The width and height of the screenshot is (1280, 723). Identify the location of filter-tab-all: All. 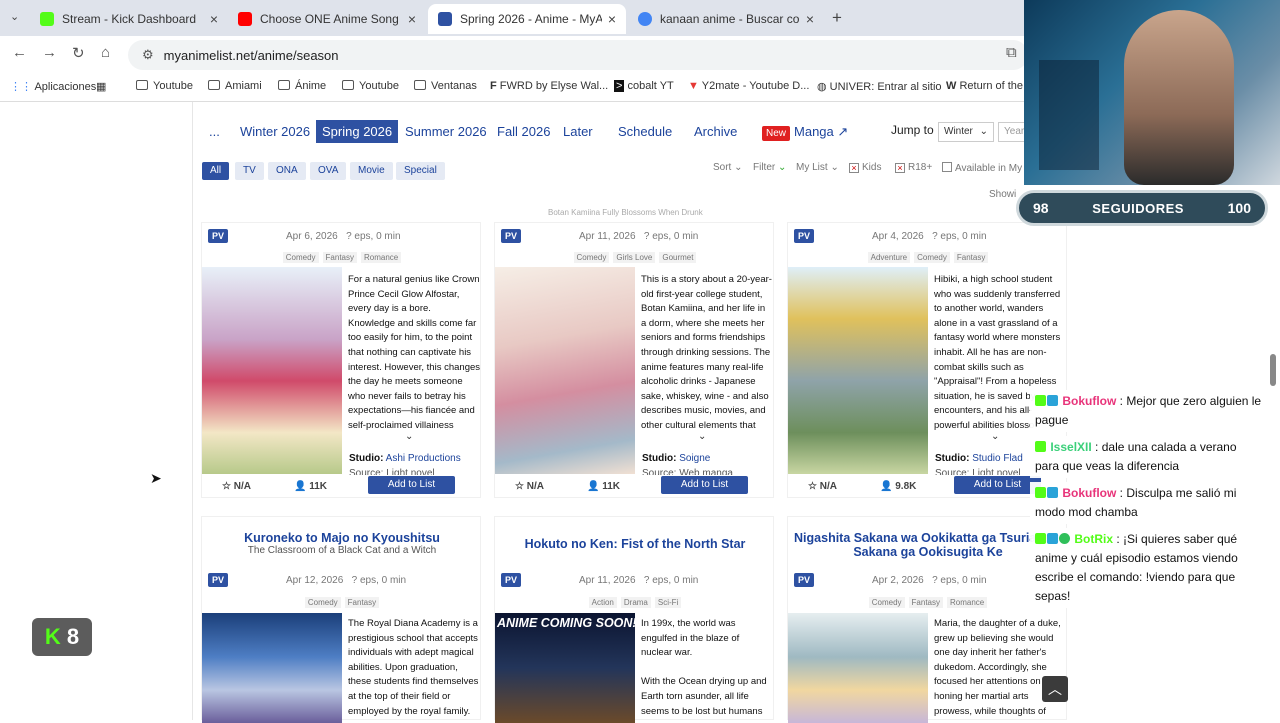
(216, 171).